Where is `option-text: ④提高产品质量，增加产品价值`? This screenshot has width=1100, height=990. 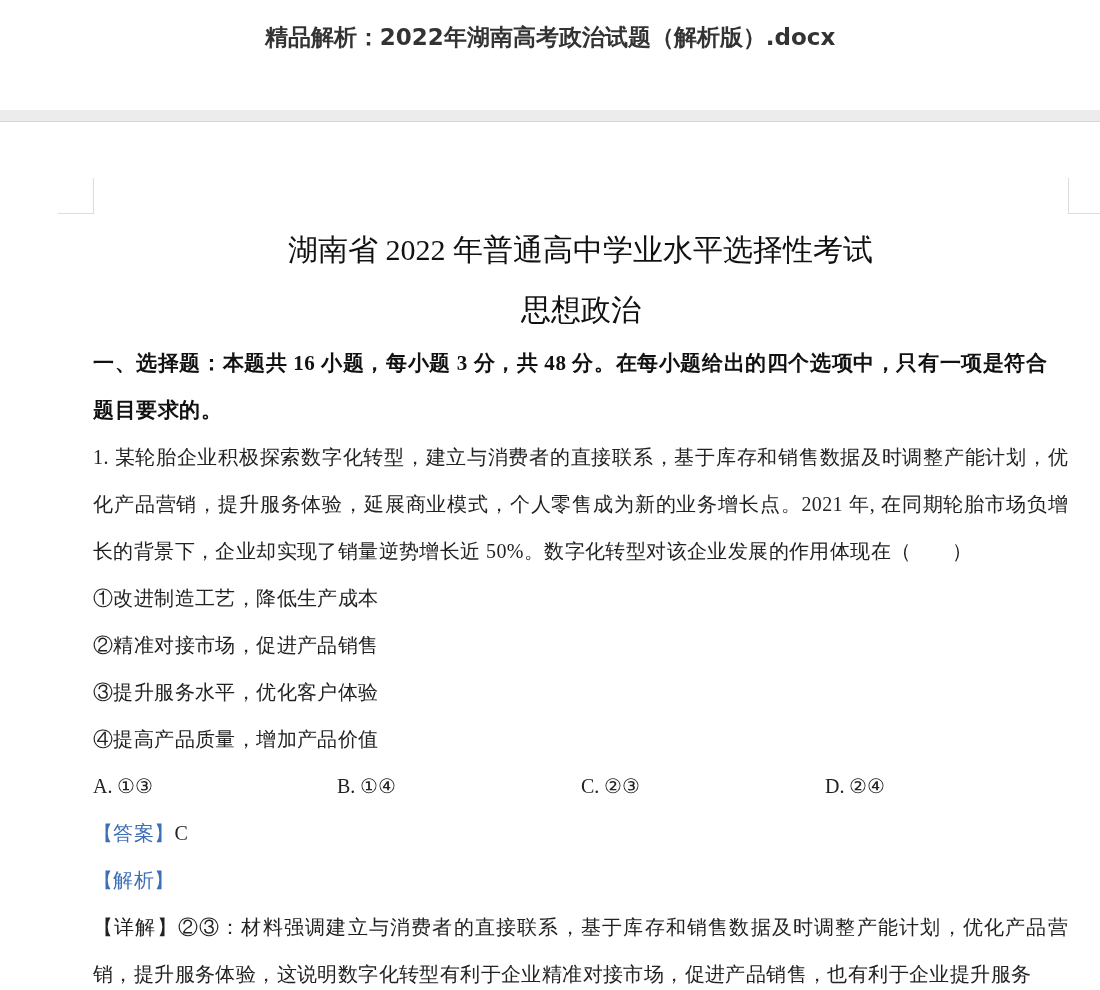 option-text: ④提高产品质量，增加产品价值 is located at coordinates (236, 739).